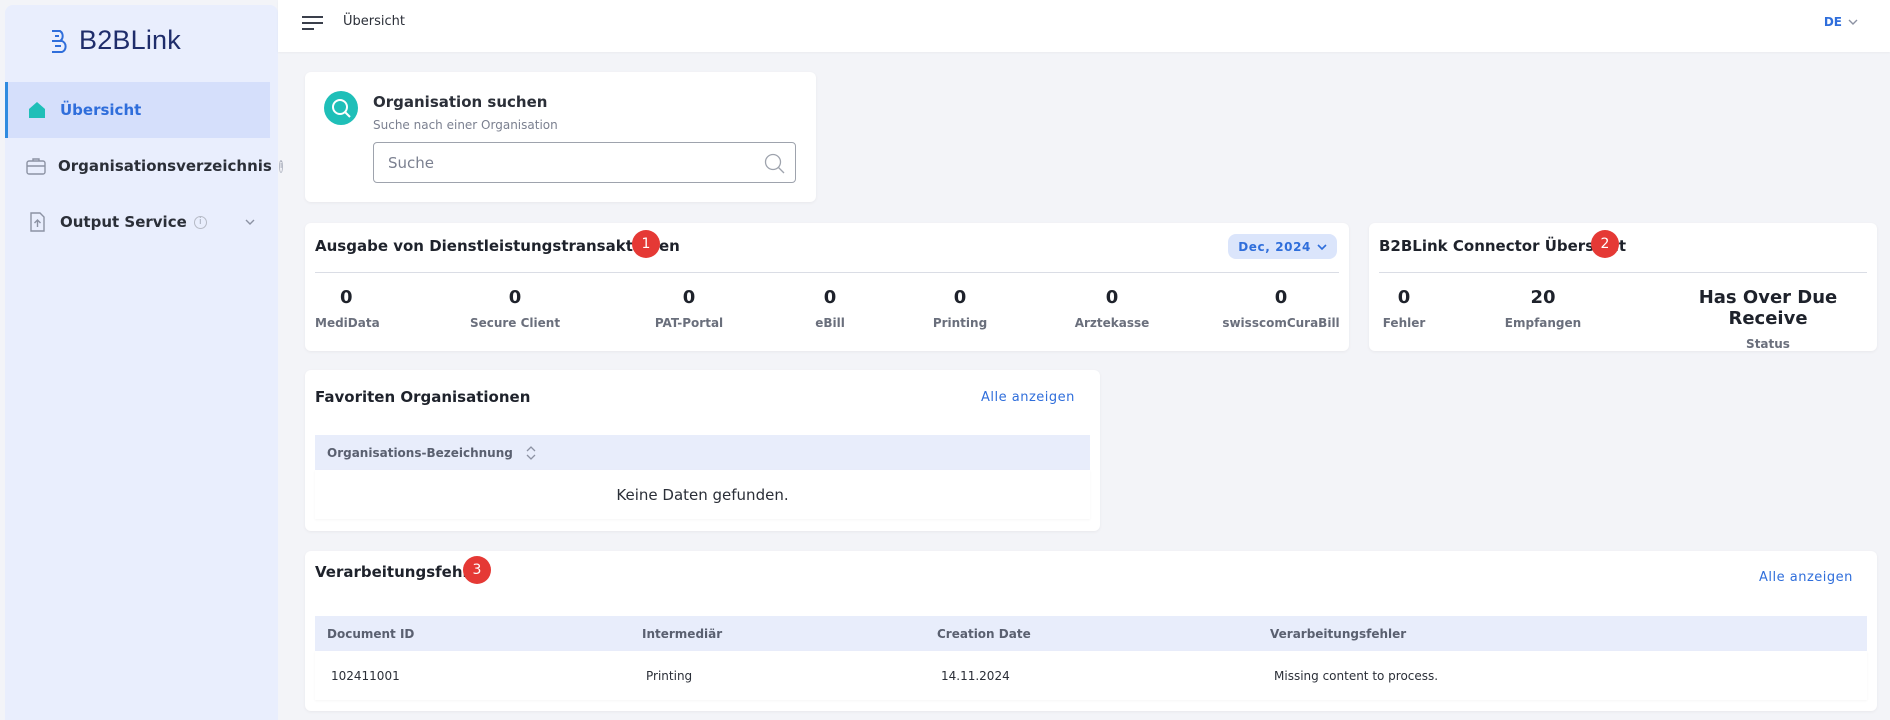  I want to click on favorites-show-all-link: Alle anzeigen, so click(1028, 397).